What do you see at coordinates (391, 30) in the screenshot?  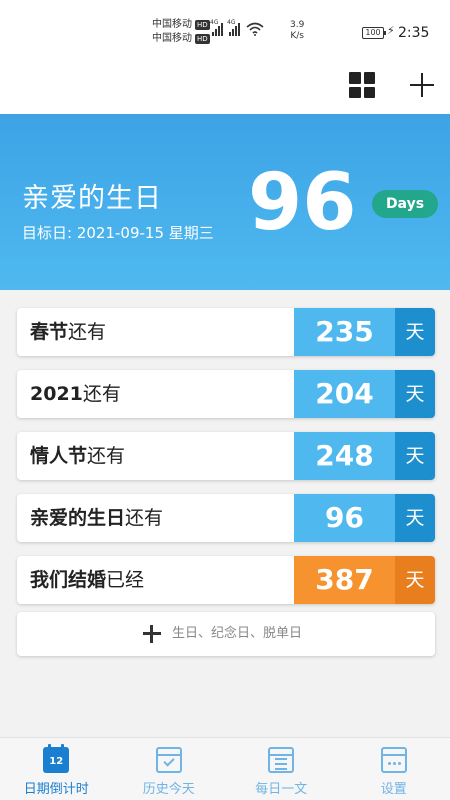 I see `charging-icon: ⚡` at bounding box center [391, 30].